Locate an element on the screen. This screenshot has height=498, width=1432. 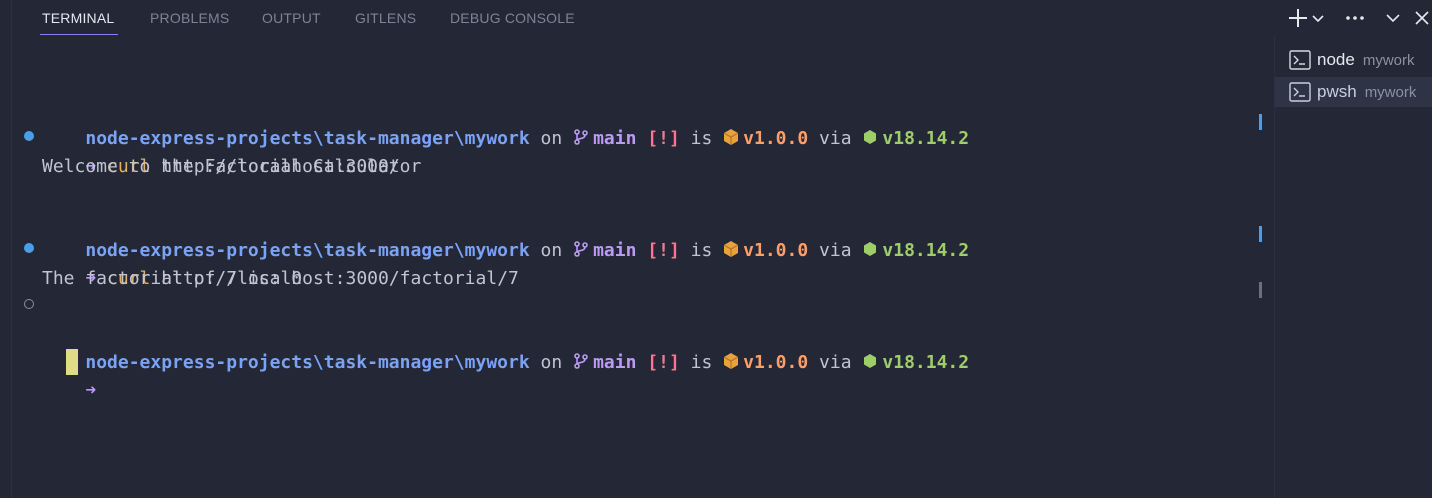
close-icon is located at coordinates (1421, 18).